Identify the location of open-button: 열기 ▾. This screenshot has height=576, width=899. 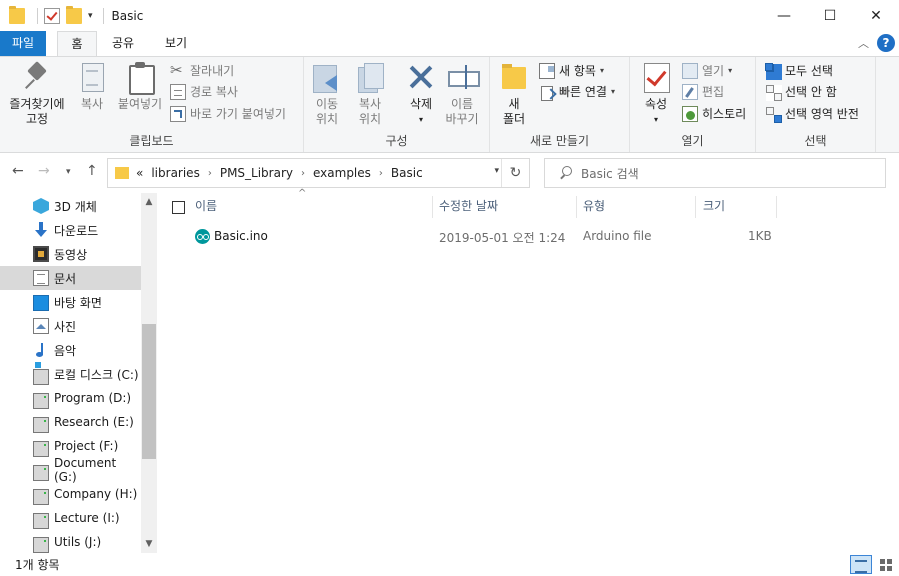
(707, 71).